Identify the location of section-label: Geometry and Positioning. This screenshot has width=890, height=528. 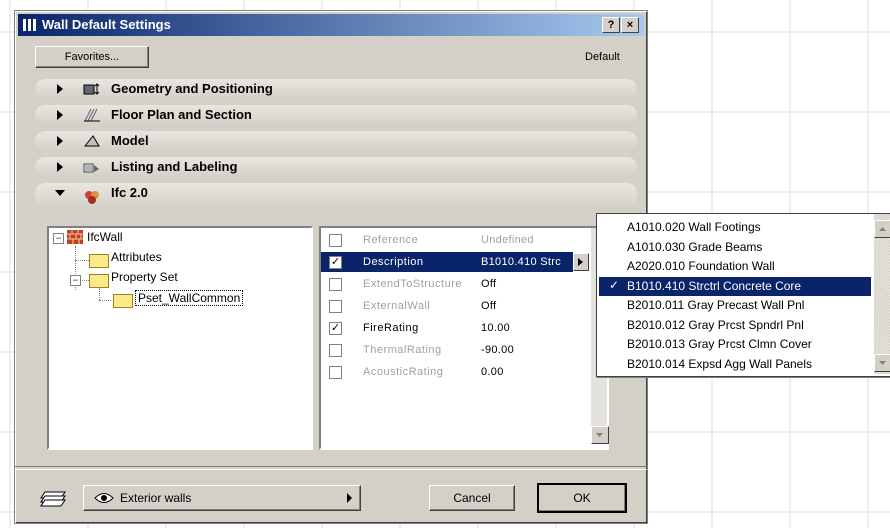
(192, 88).